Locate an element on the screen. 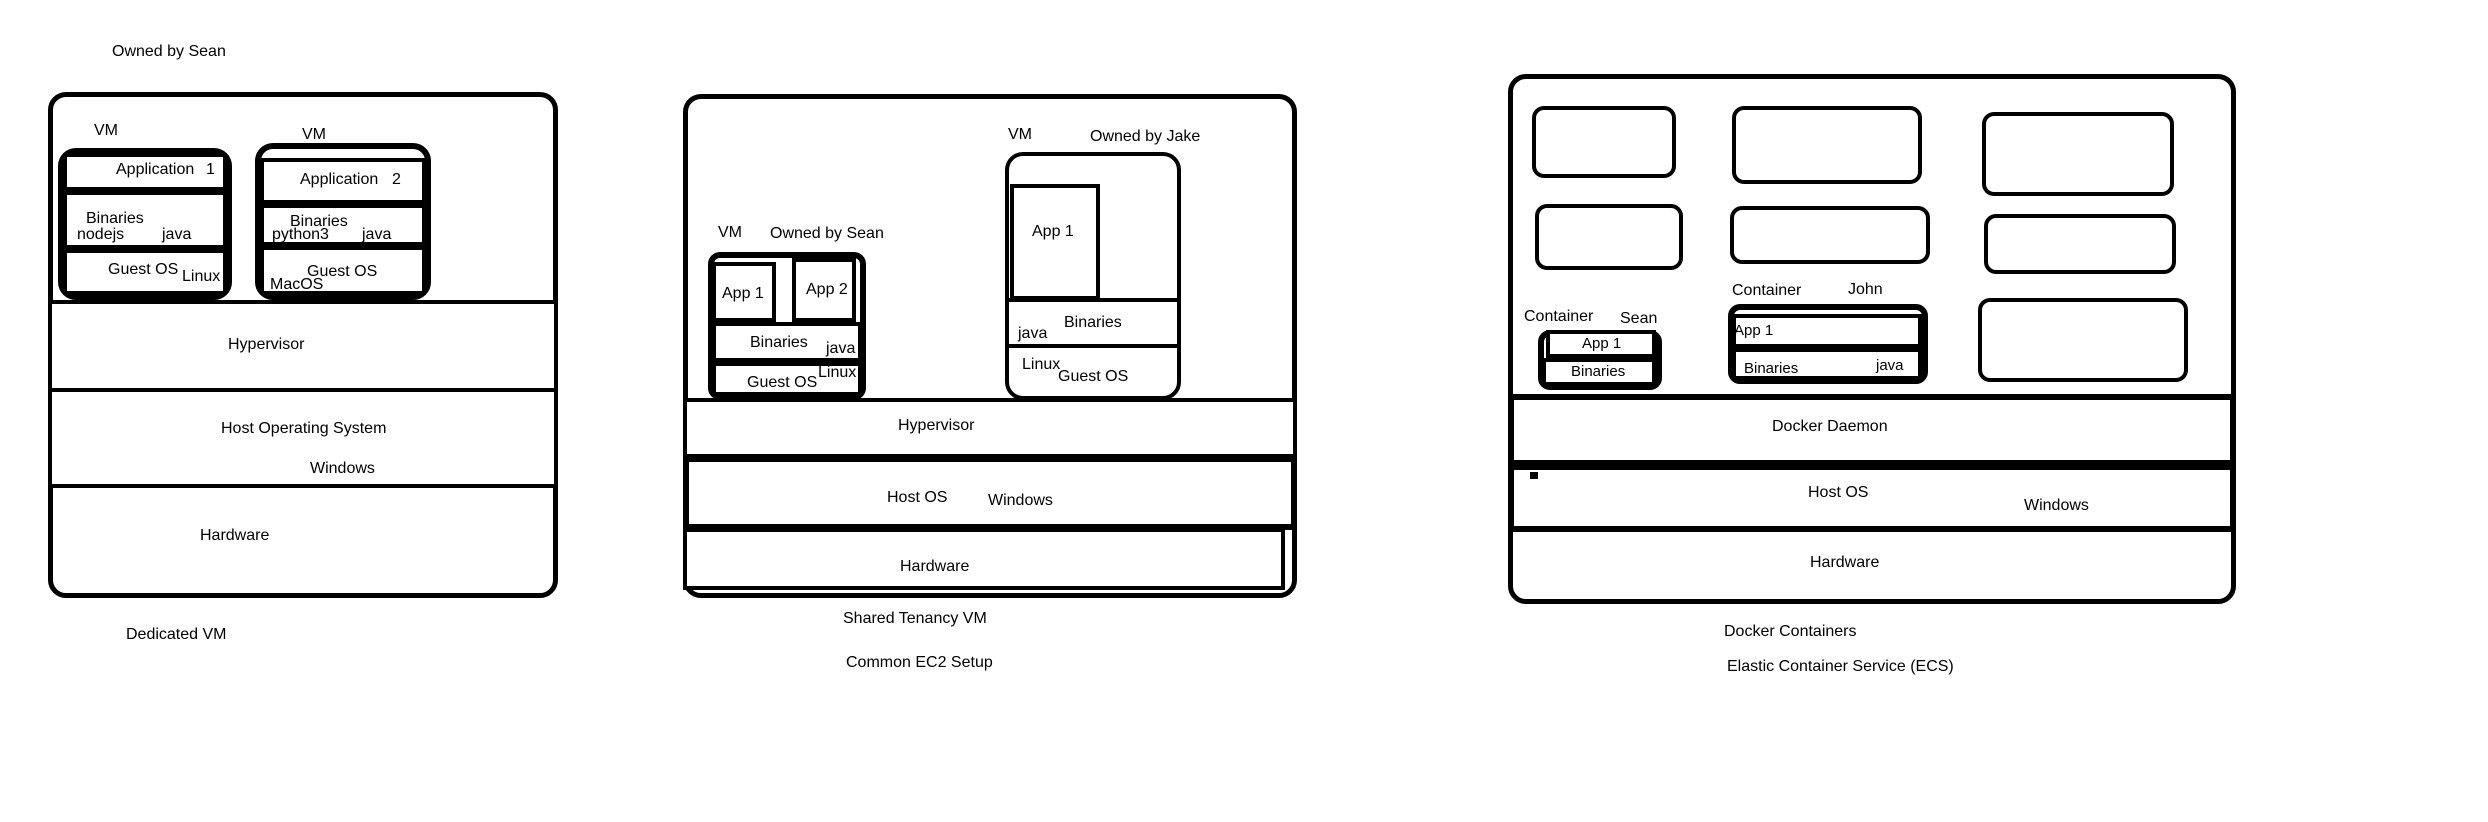 The height and width of the screenshot is (822, 2488). vm1-application-number: 1 is located at coordinates (210, 169).